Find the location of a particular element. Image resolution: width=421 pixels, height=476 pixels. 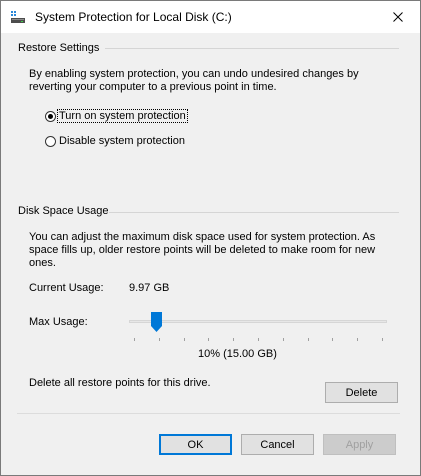

ok-button: OK is located at coordinates (195, 444).